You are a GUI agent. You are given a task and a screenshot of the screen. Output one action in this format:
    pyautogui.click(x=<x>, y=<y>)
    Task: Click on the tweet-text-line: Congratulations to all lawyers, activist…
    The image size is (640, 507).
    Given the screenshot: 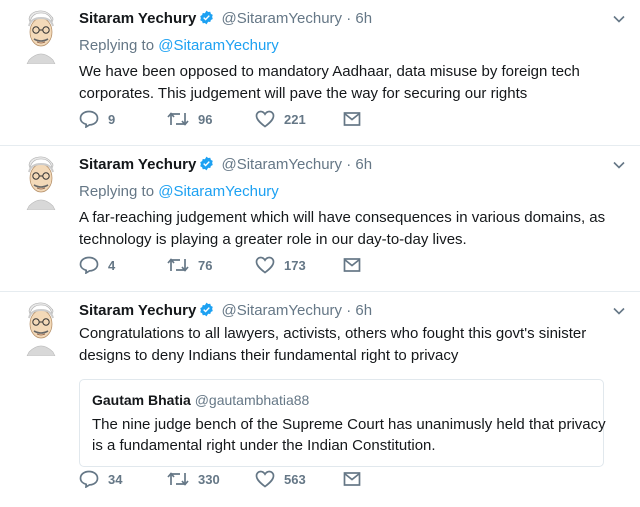 What is the action you would take?
    pyautogui.click(x=333, y=333)
    